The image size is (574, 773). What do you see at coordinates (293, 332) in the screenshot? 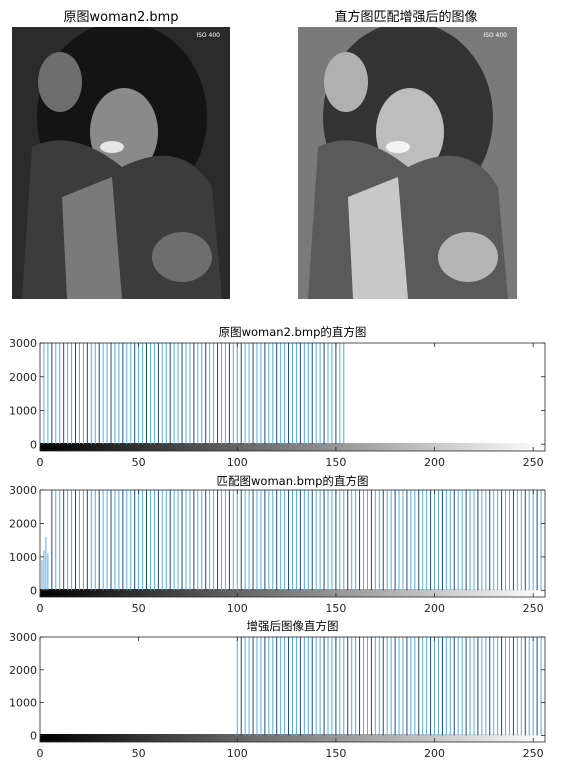
I see `histogram-title: 原图woman2.bmp的直方图` at bounding box center [293, 332].